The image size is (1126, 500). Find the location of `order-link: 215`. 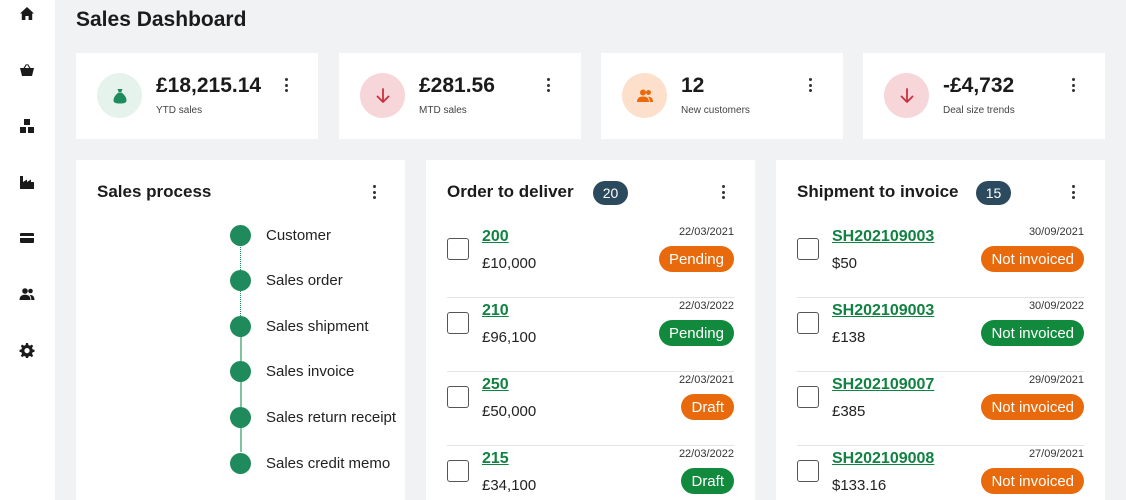

order-link: 215 is located at coordinates (495, 459).